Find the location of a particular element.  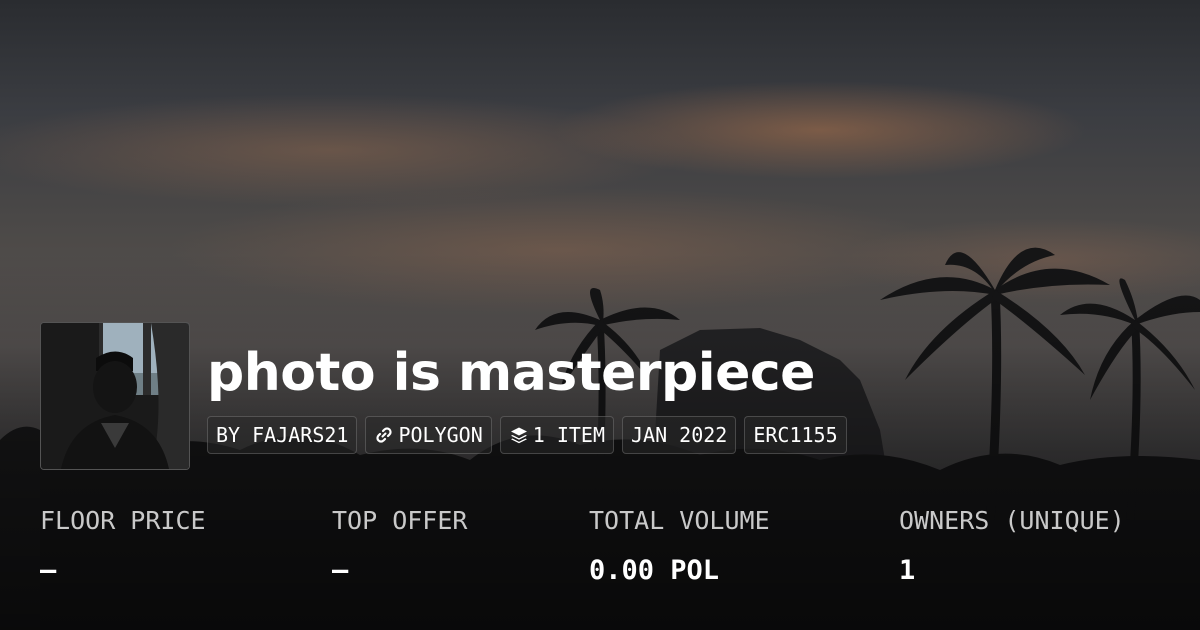

link-icon is located at coordinates (384, 435).